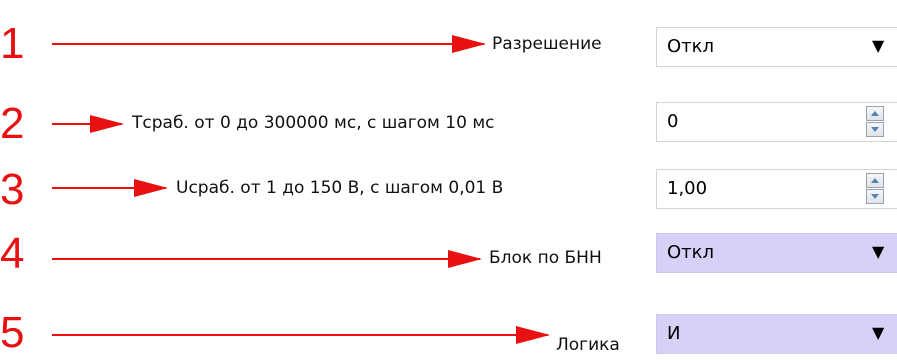 The width and height of the screenshot is (897, 363). What do you see at coordinates (12, 253) in the screenshot?
I see `annotation-number-4: 4` at bounding box center [12, 253].